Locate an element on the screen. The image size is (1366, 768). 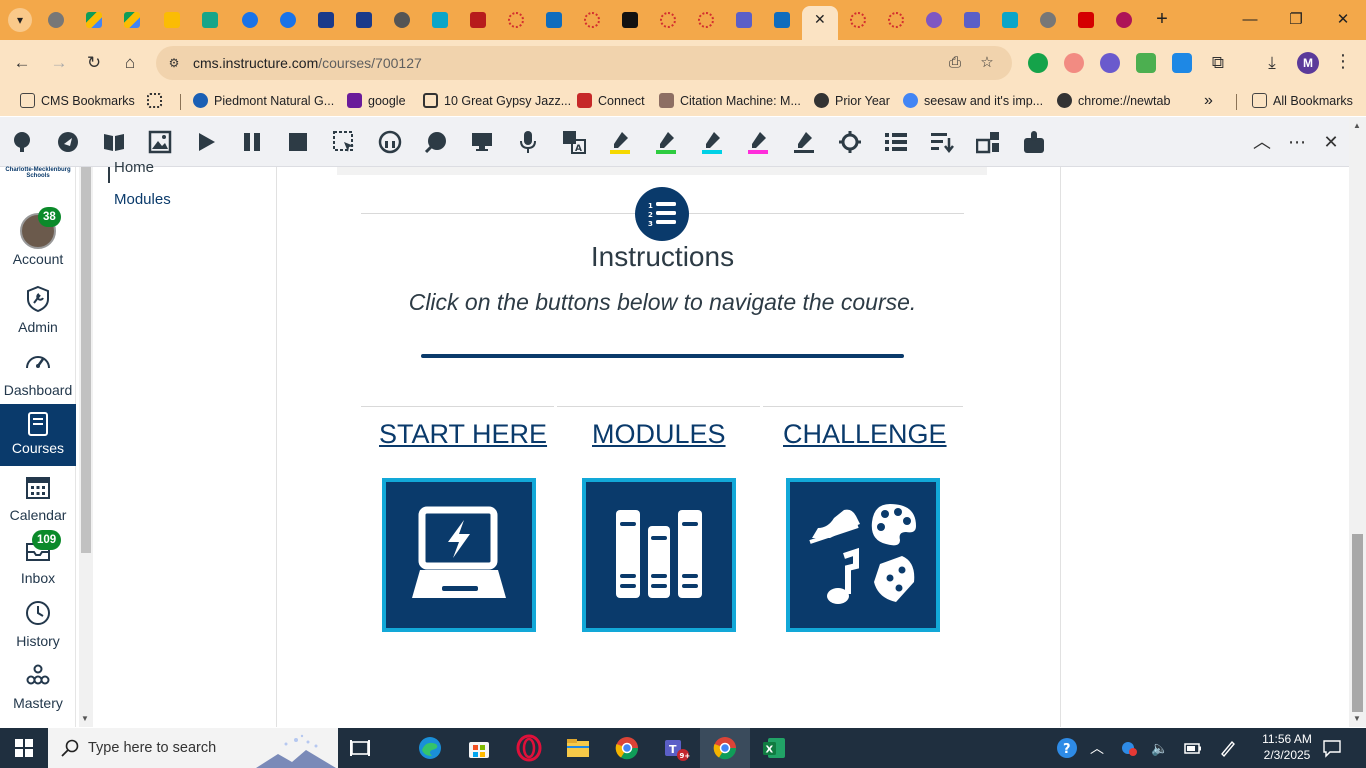
district-logo: Charlotte-Mecklenburg Schools is located at coordinates (38, 173).